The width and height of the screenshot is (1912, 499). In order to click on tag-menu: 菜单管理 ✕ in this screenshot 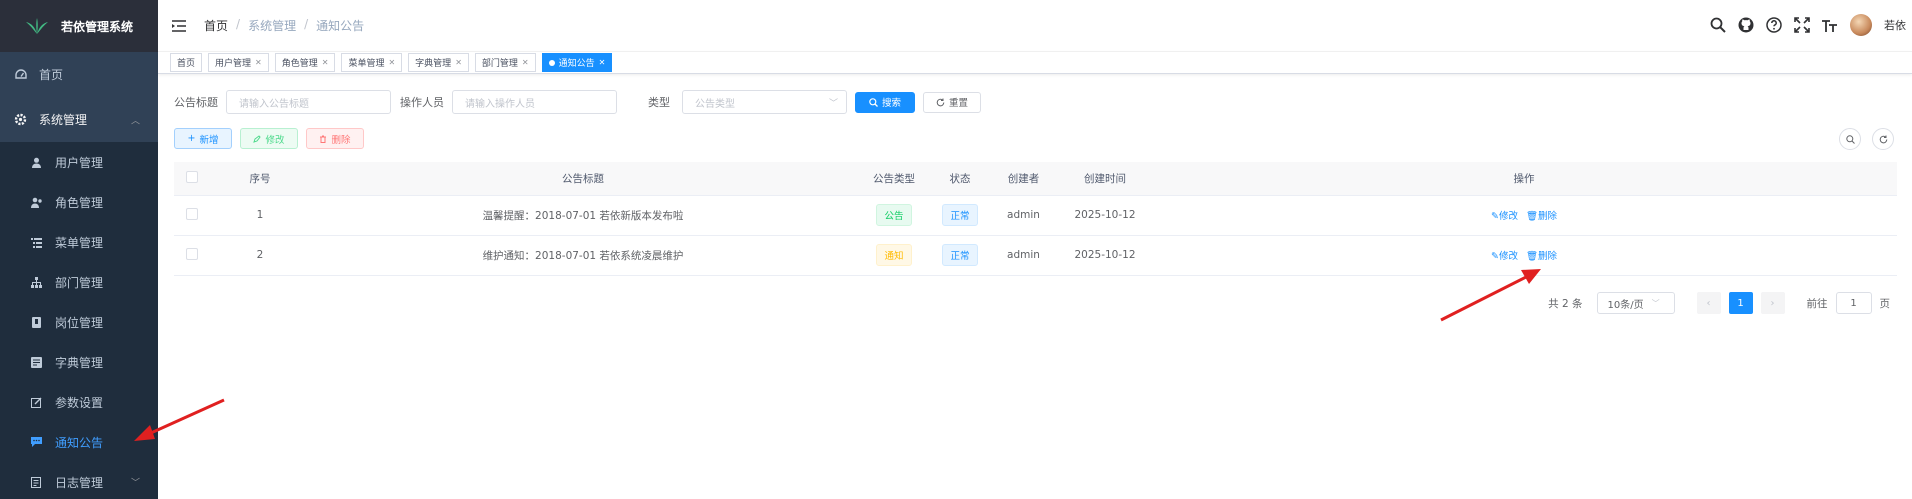, I will do `click(372, 62)`.